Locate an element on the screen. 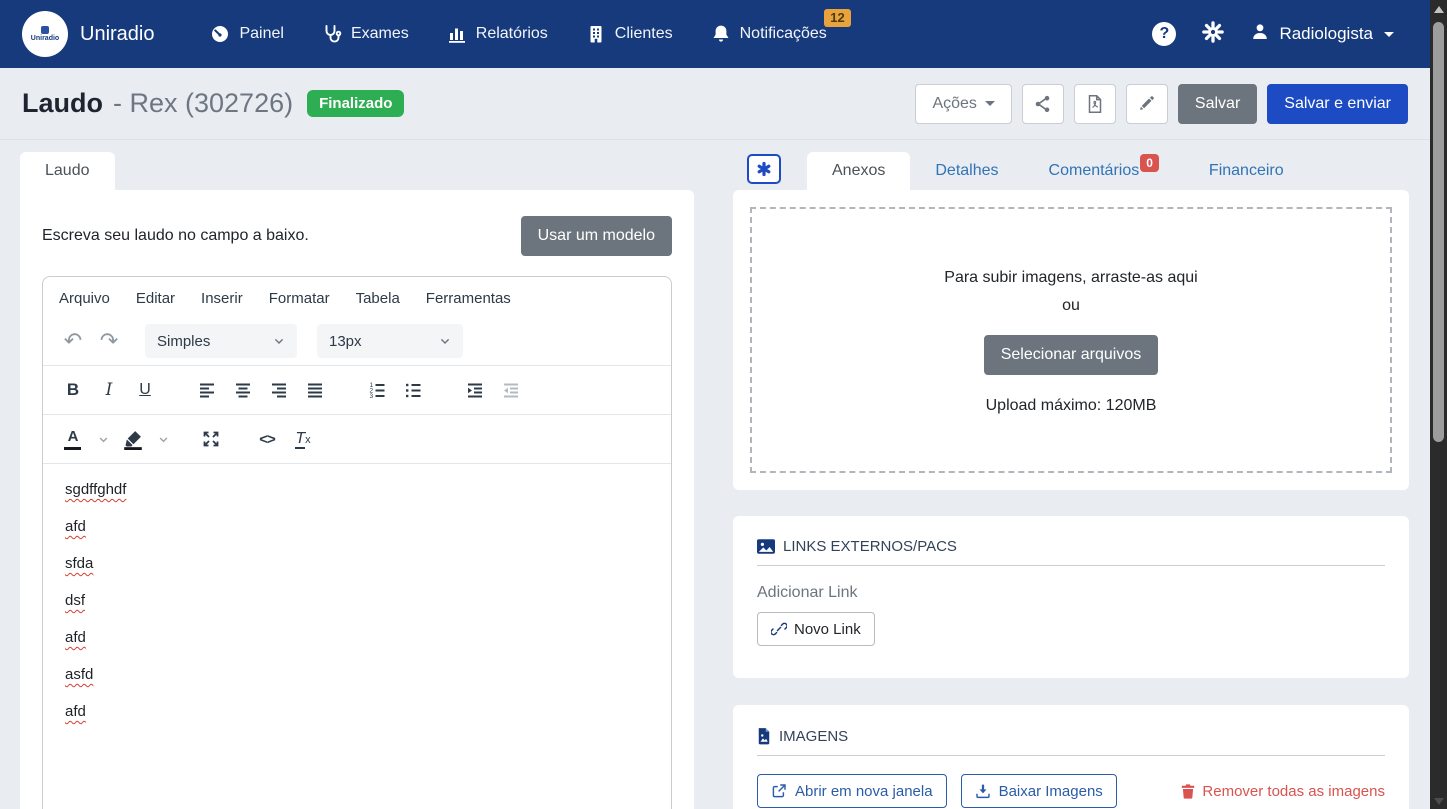  viewer-button is located at coordinates (764, 169).